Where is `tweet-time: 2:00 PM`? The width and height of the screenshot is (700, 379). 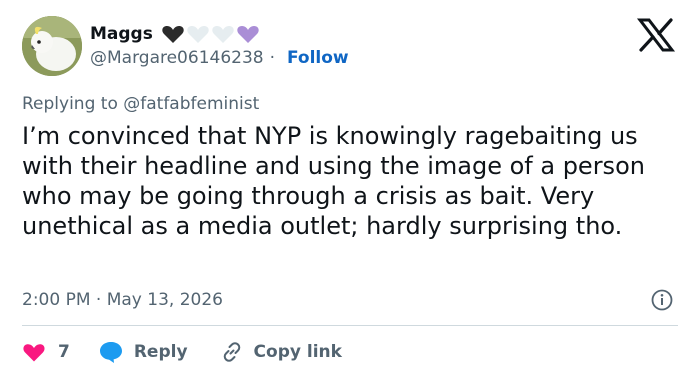 tweet-time: 2:00 PM is located at coordinates (56, 300).